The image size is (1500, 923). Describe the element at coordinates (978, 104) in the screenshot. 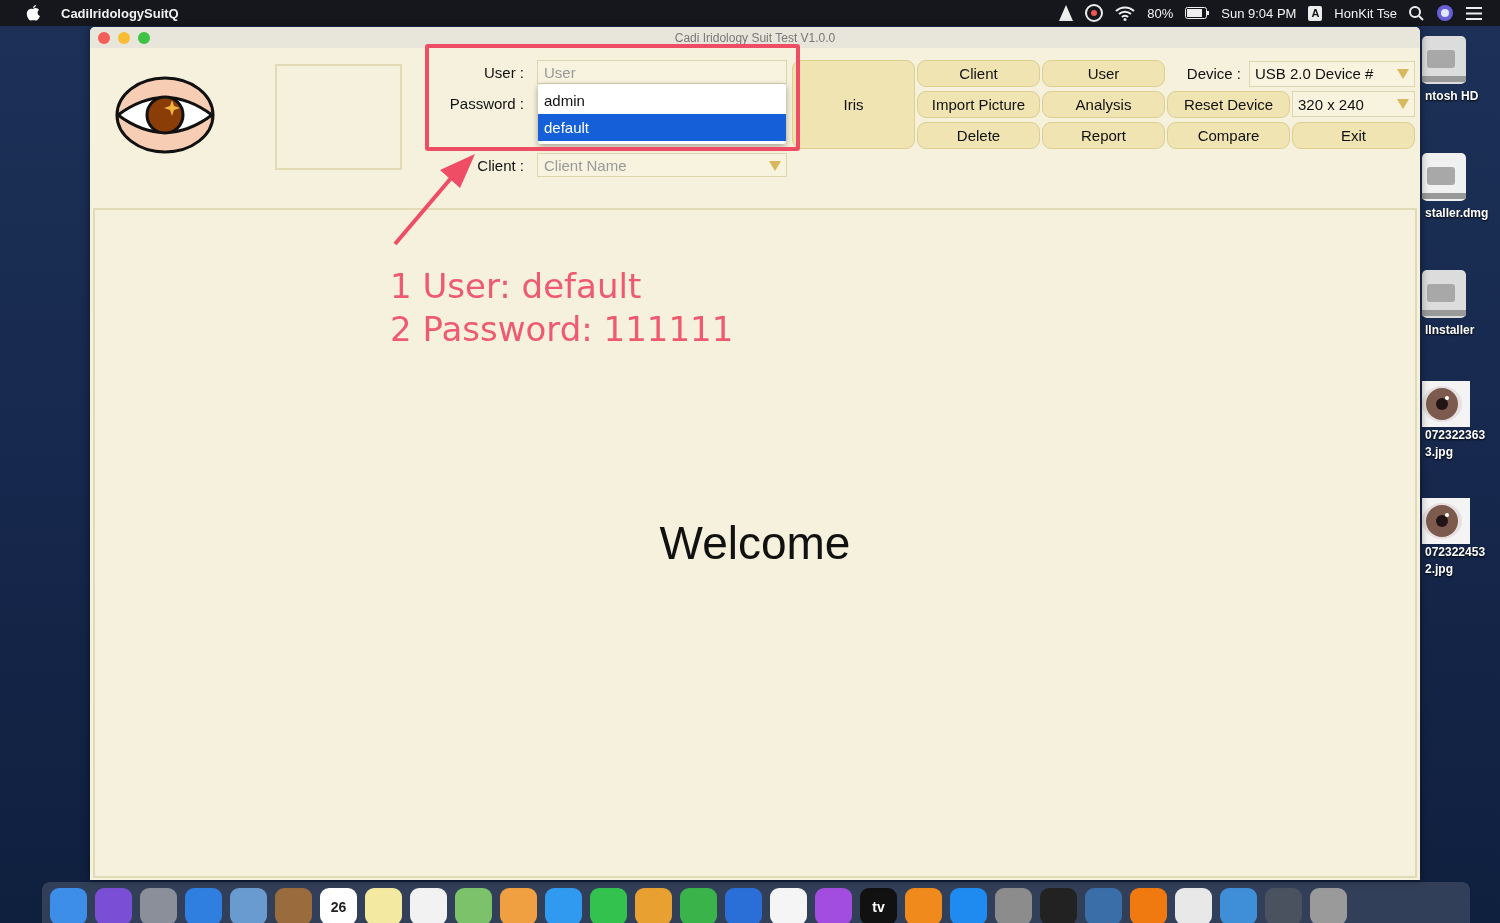

I see `toolbar-button: Import Picture` at that location.